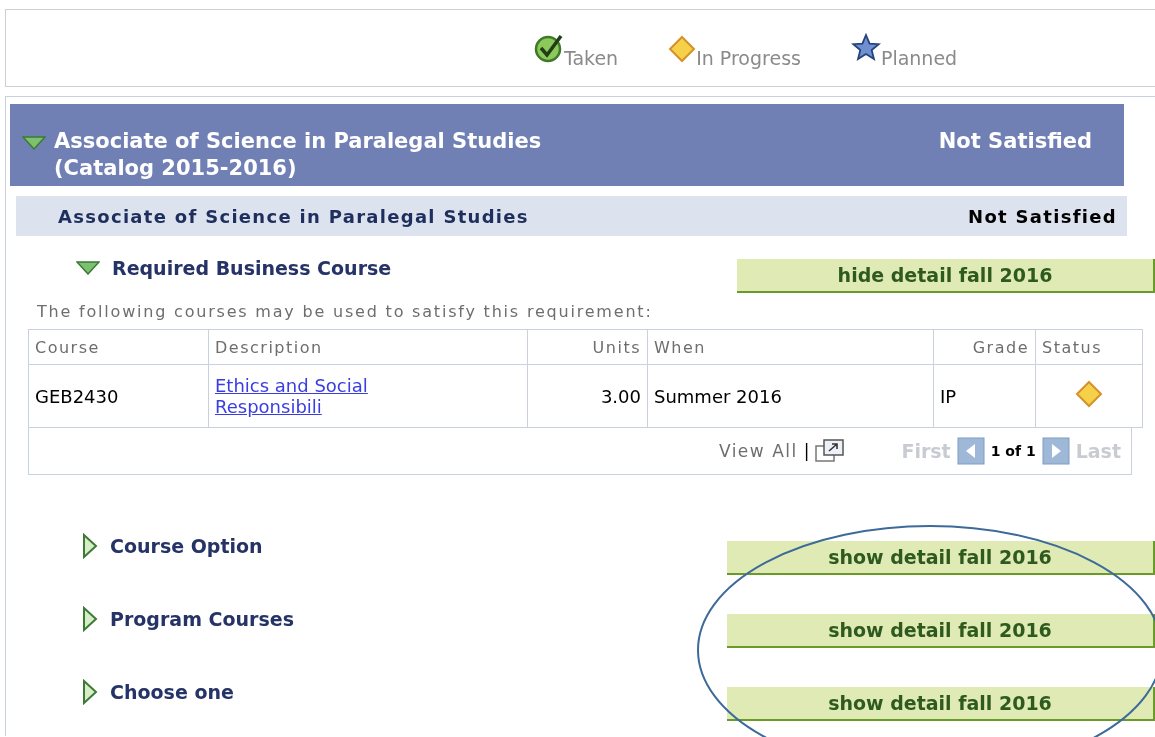 The height and width of the screenshot is (737, 1155). What do you see at coordinates (984, 396) in the screenshot?
I see `table-cell: IP` at bounding box center [984, 396].